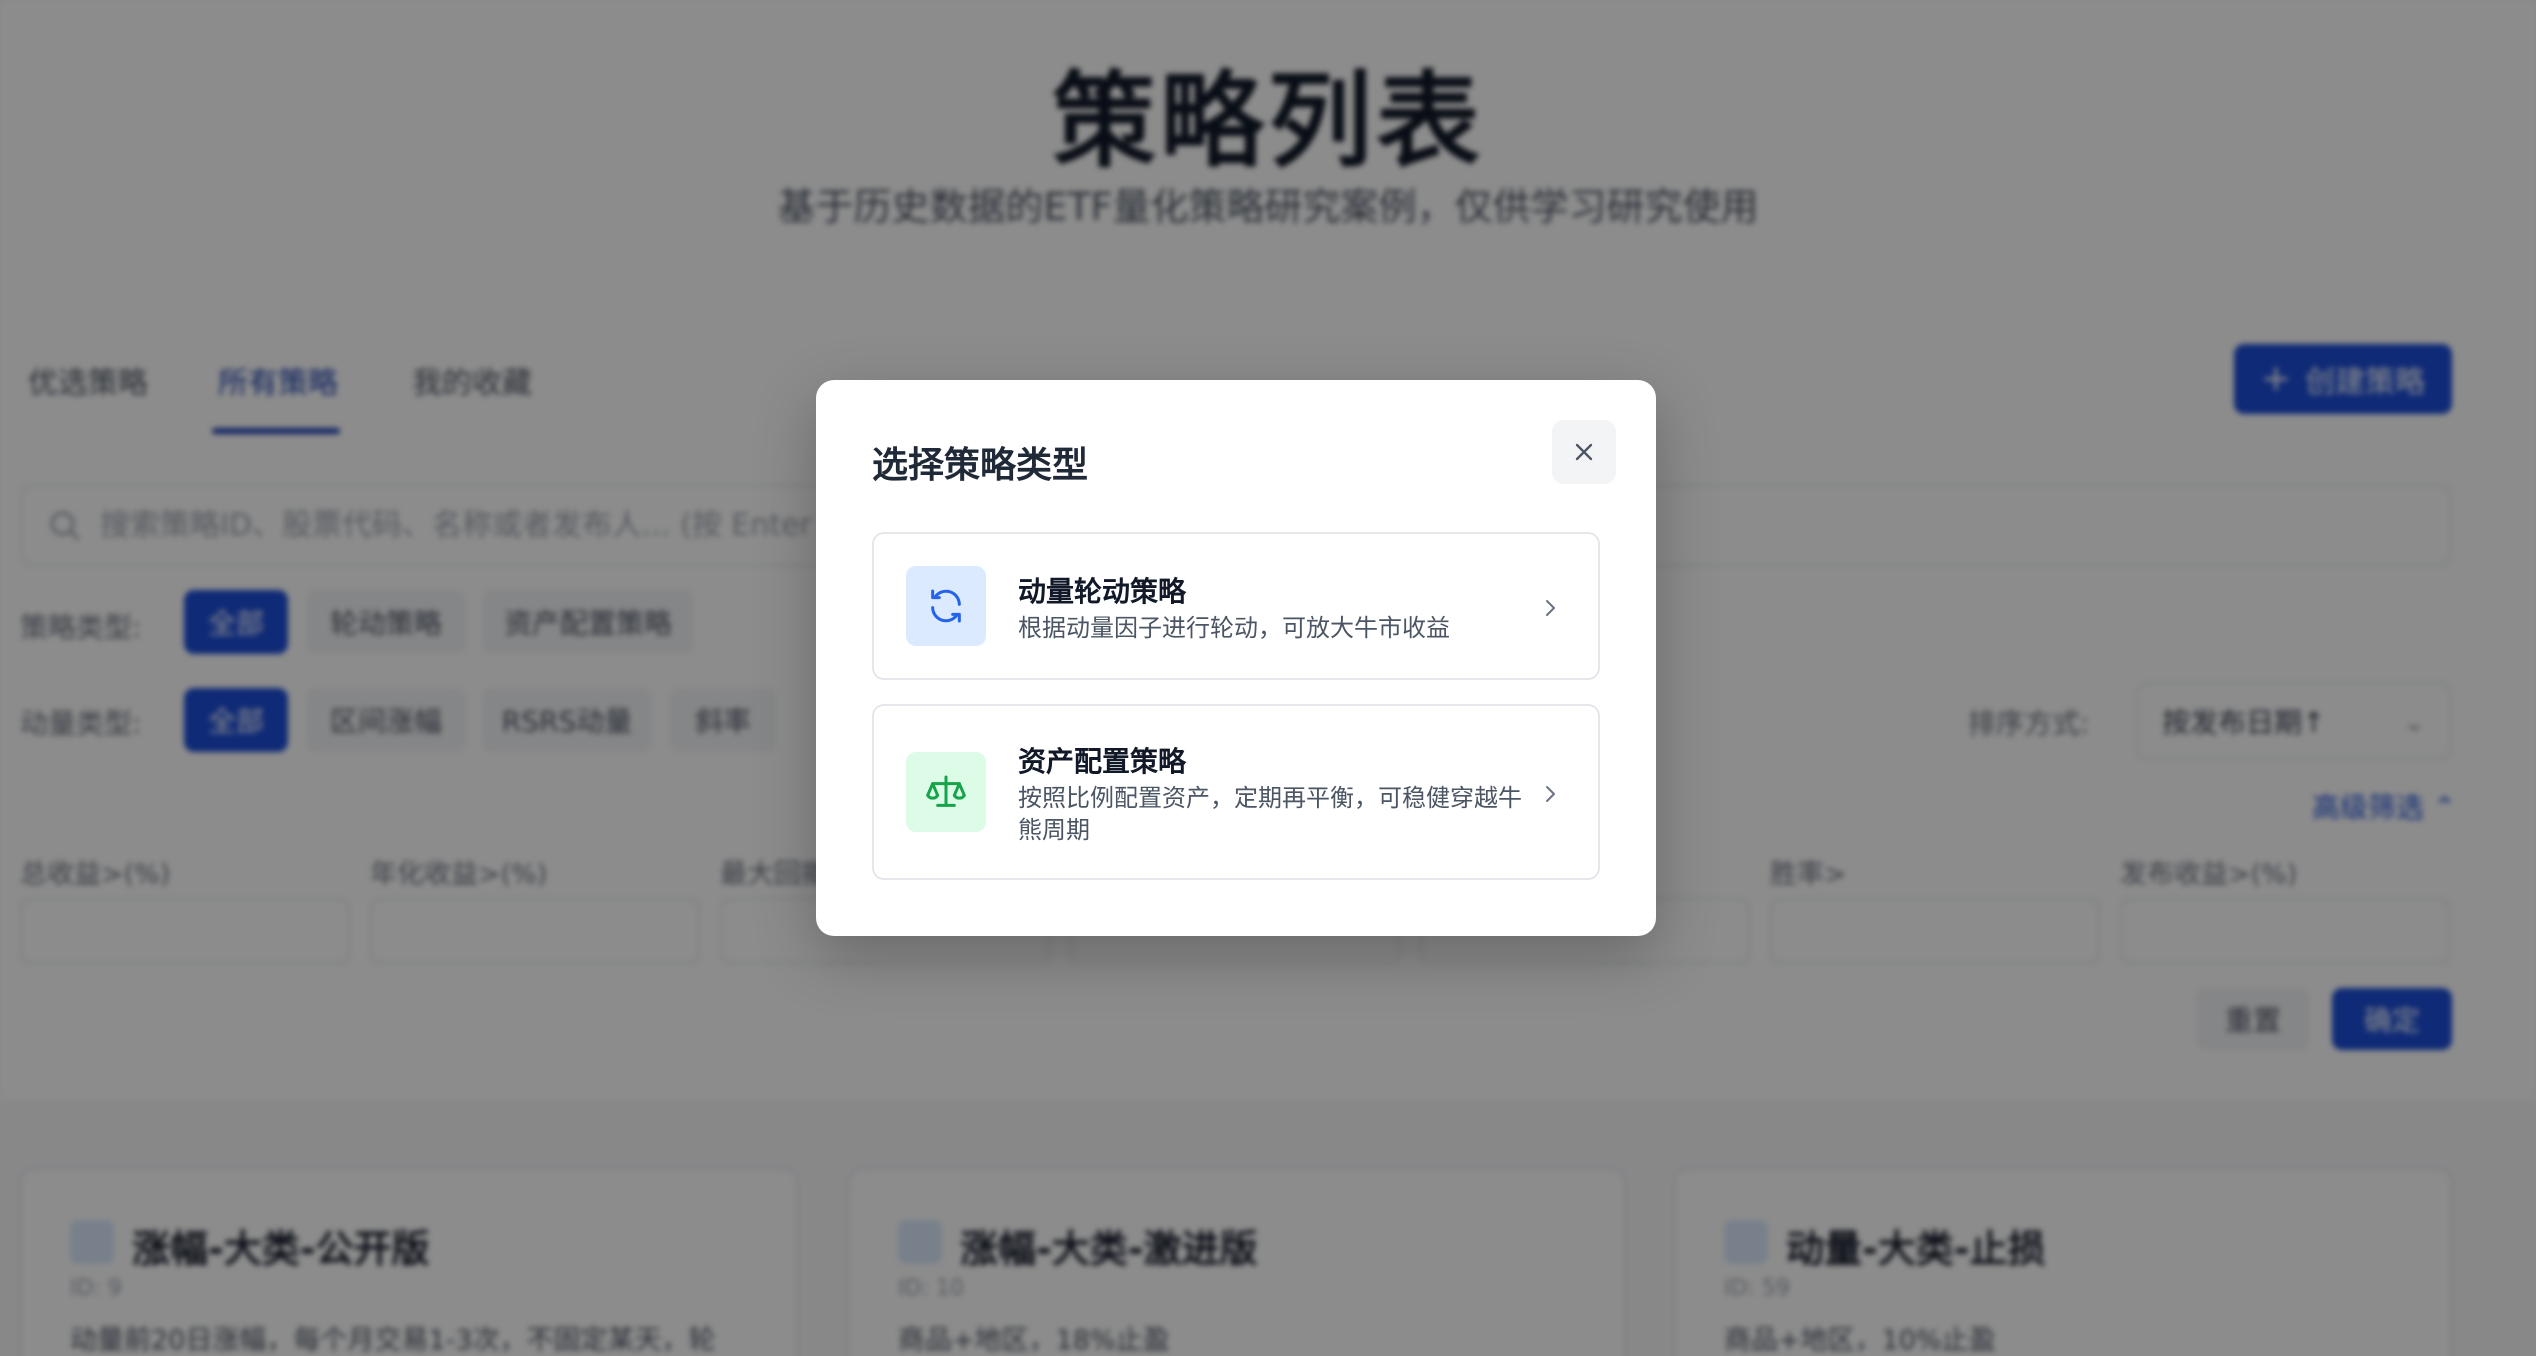 The width and height of the screenshot is (2536, 1356). I want to click on modal-close-button, so click(1584, 452).